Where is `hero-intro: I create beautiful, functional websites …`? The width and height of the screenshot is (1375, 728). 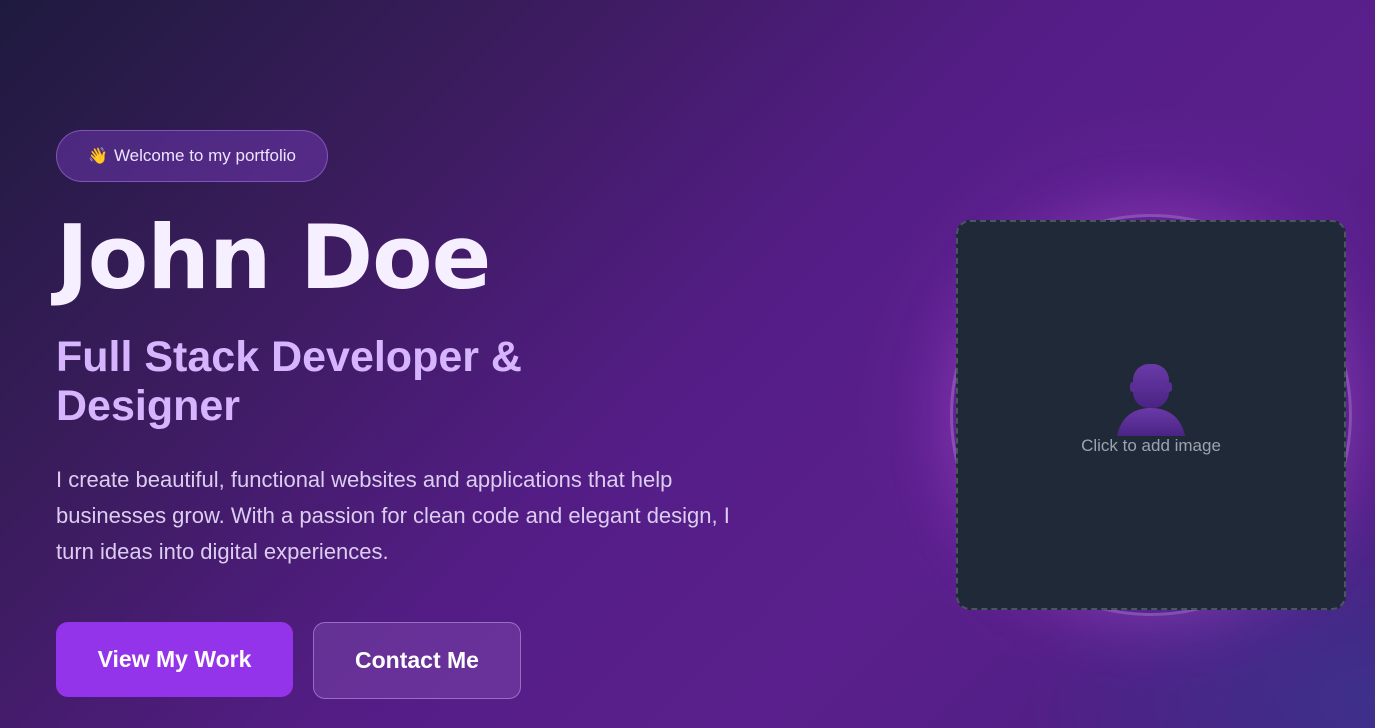 hero-intro: I create beautiful, functional websites … is located at coordinates (393, 515).